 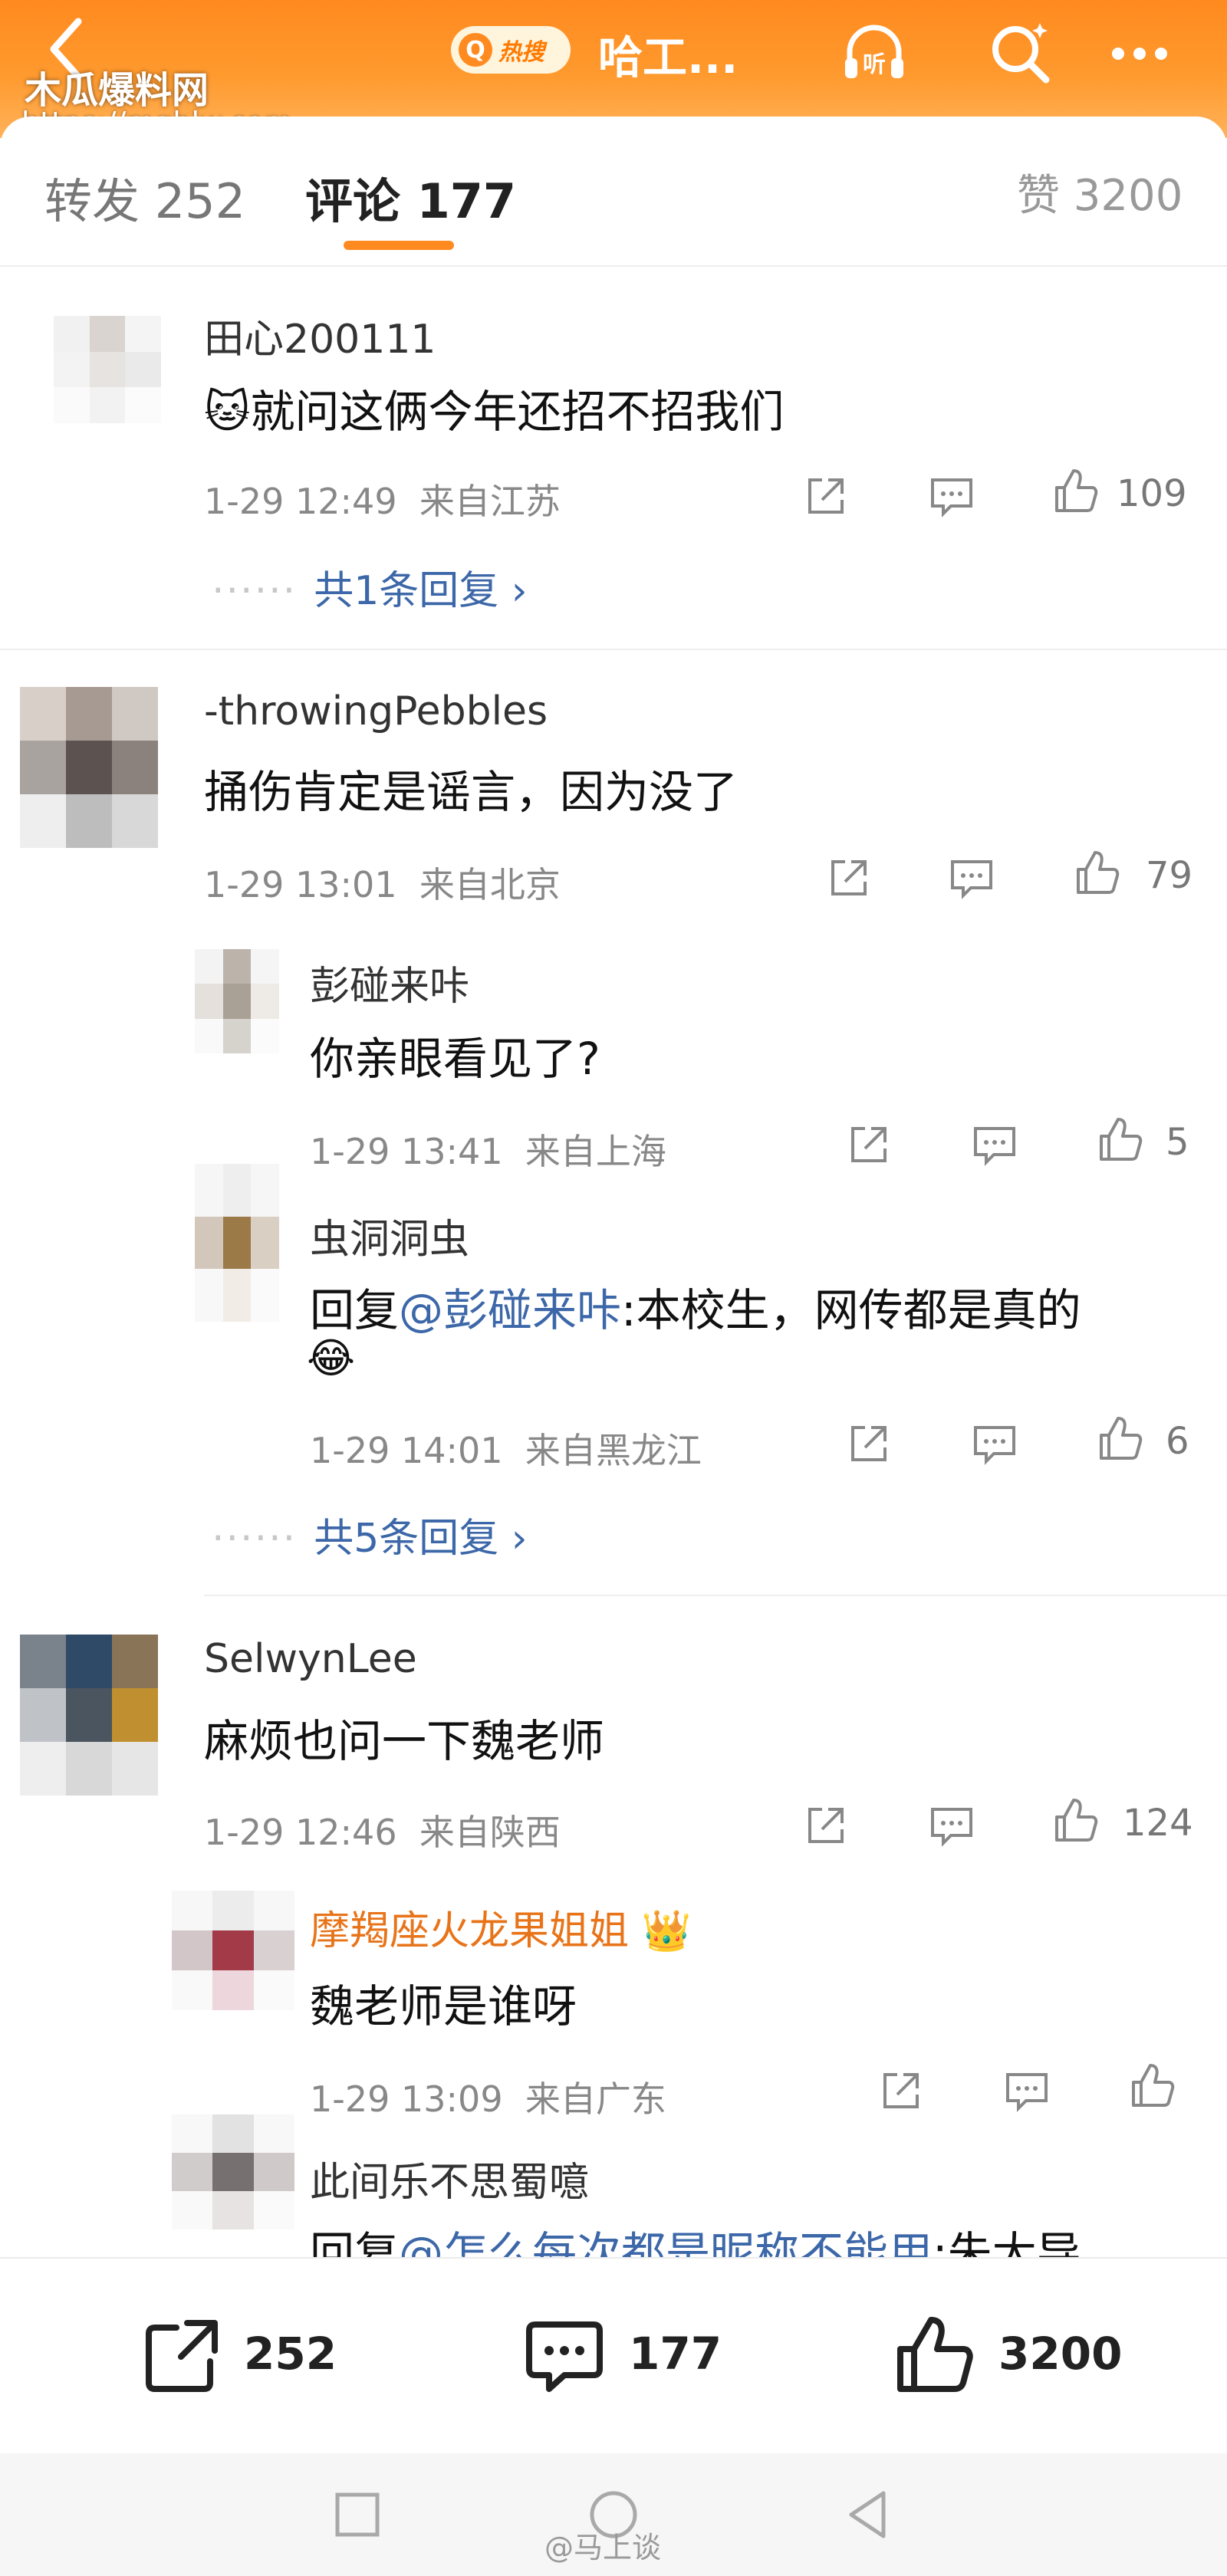 What do you see at coordinates (1177, 1441) in the screenshot?
I see `like-count: 6` at bounding box center [1177, 1441].